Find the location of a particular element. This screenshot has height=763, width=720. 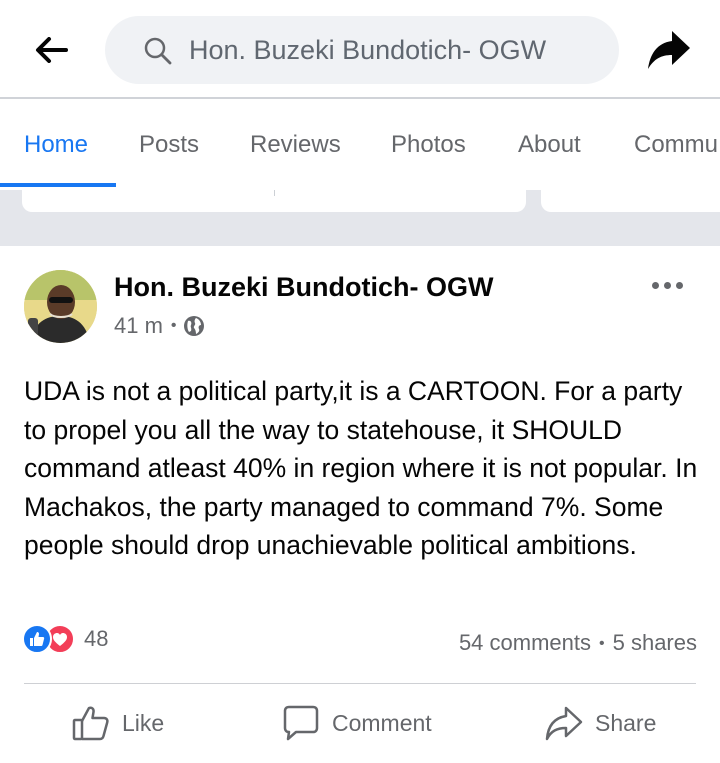

previous-card-bottom is located at coordinates (274, 201).